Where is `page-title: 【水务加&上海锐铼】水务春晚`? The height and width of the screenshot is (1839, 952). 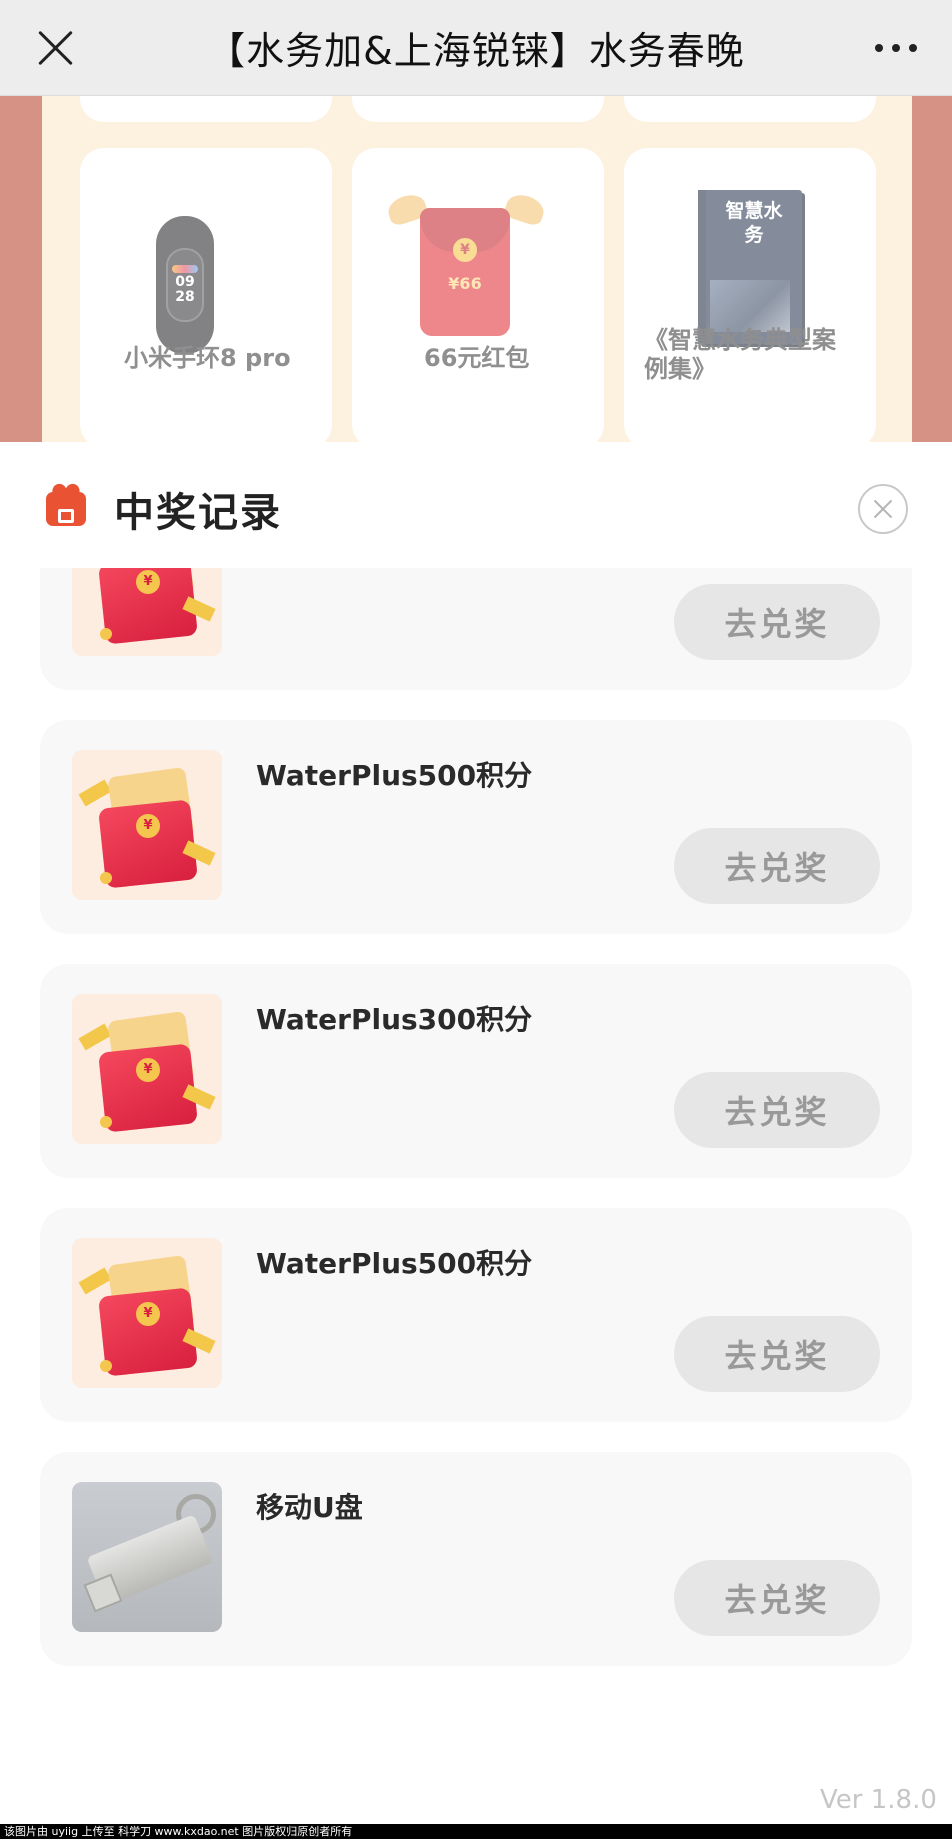
page-title: 【水务加&上海锐铼】水务春晚 is located at coordinates (476, 51).